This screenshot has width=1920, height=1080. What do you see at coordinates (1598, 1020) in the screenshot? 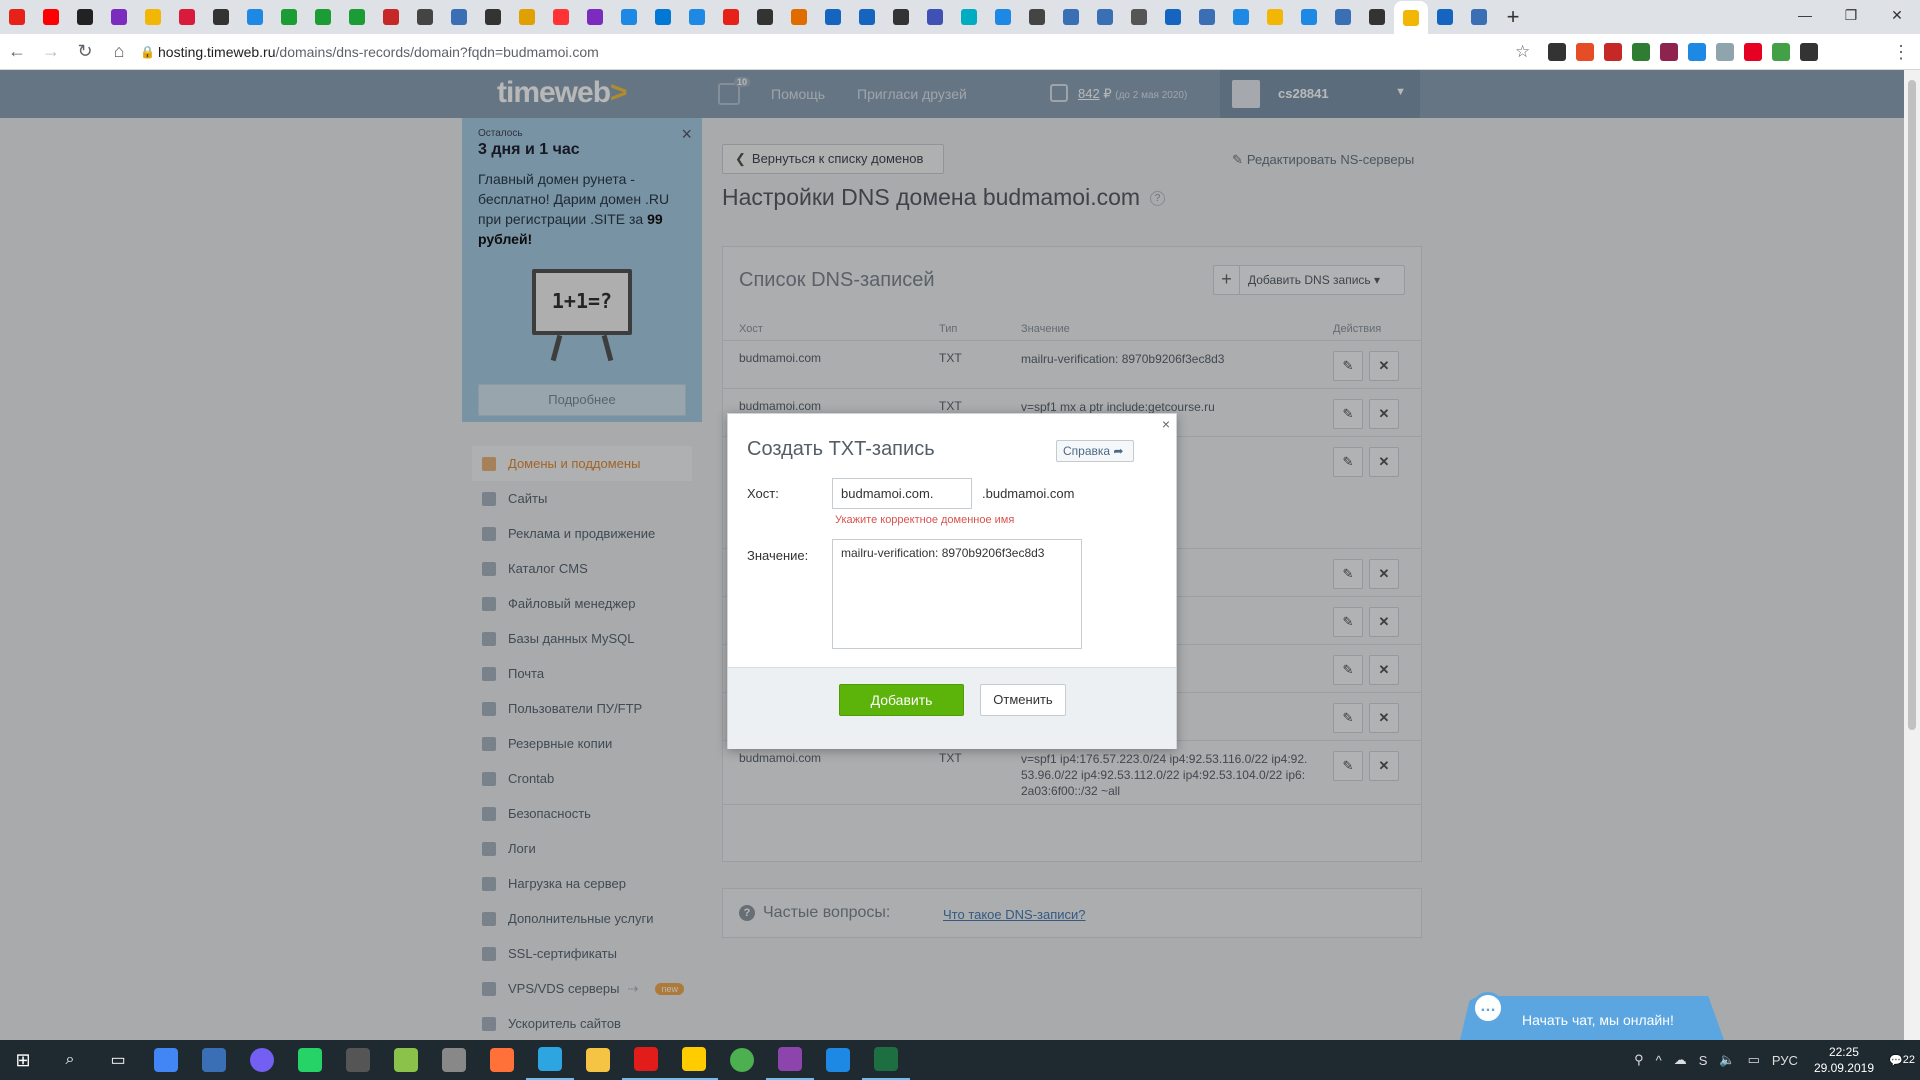
I see `chat-label: Начать чат, мы онлайн!` at bounding box center [1598, 1020].